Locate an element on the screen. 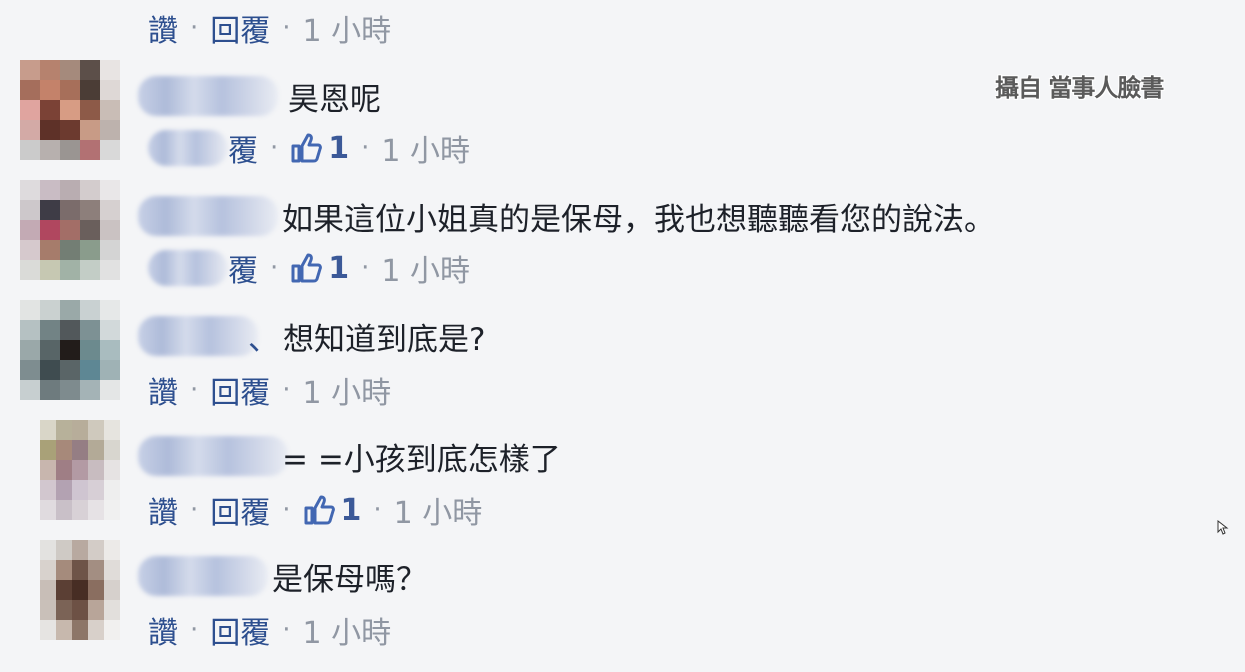 The width and height of the screenshot is (1245, 672). cursor-icon is located at coordinates (1223, 527).